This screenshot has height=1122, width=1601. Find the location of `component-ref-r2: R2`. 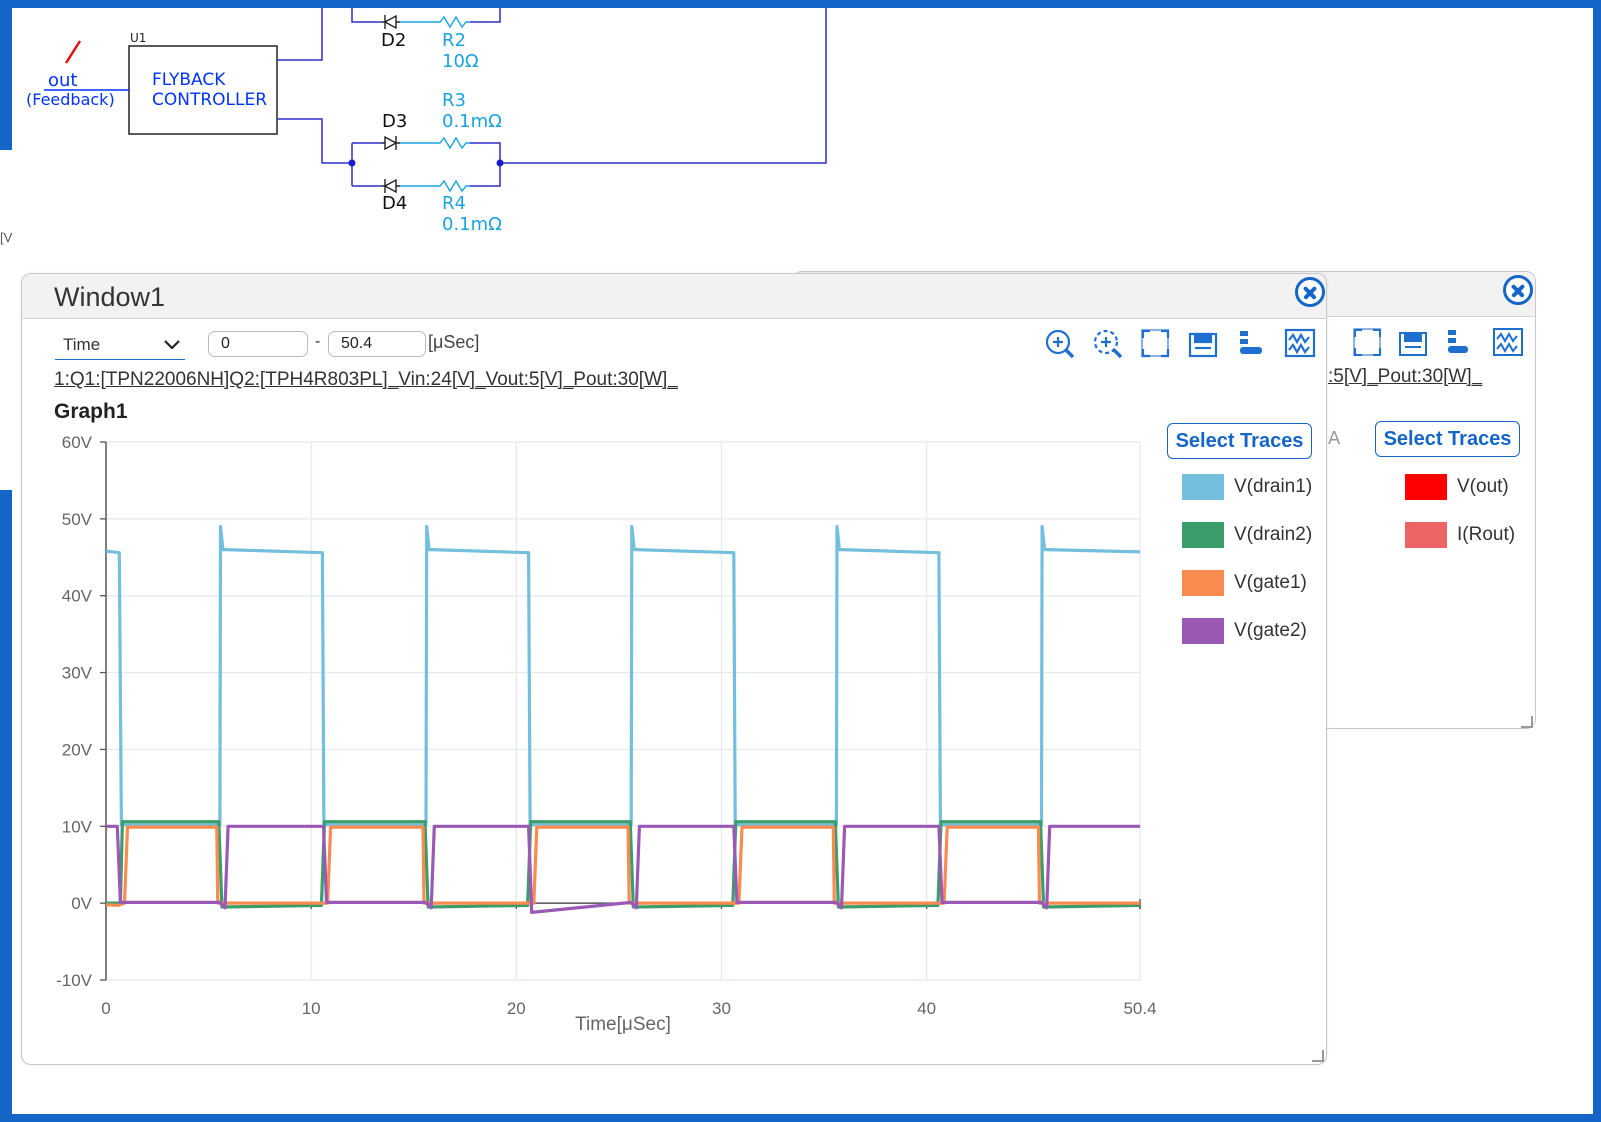

component-ref-r2: R2 is located at coordinates (454, 40).